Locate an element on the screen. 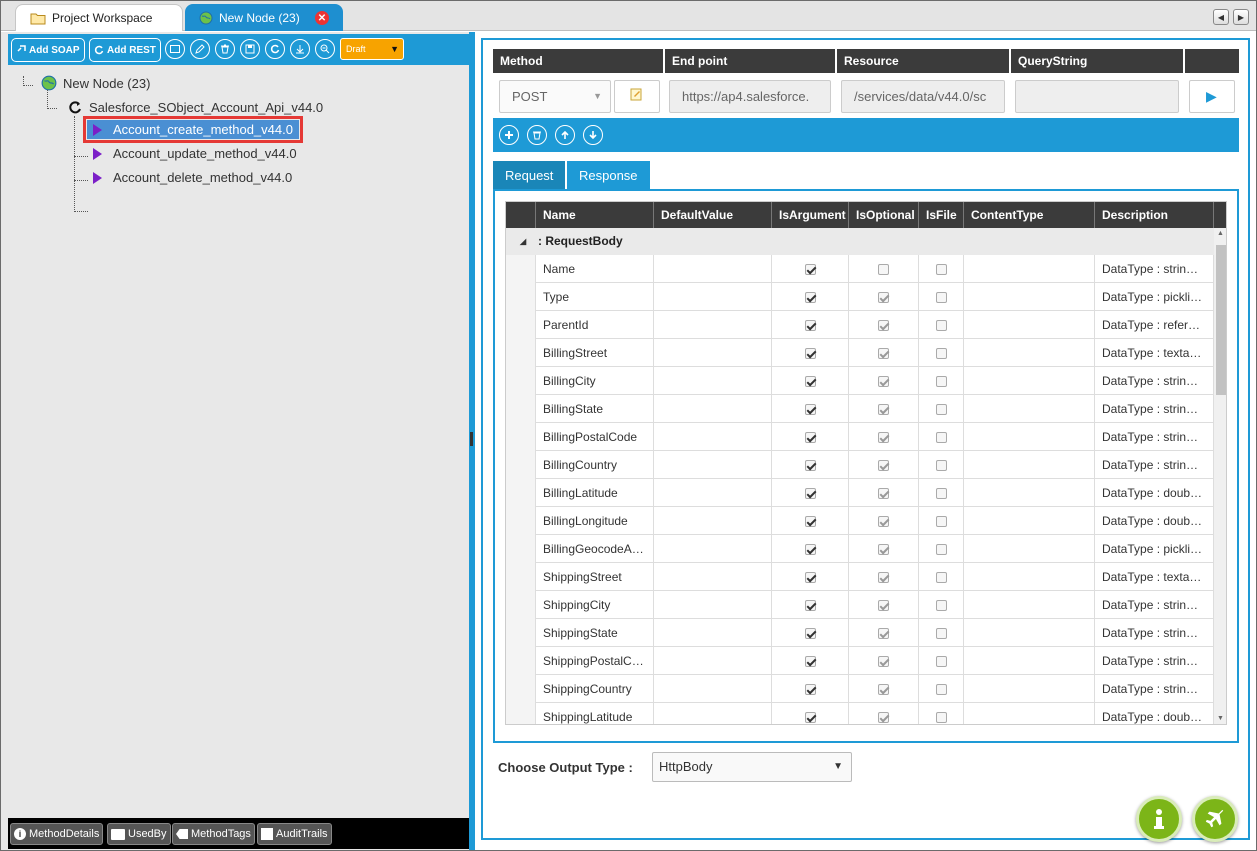 The height and width of the screenshot is (851, 1257). method-select: POST ▼ is located at coordinates (555, 96).